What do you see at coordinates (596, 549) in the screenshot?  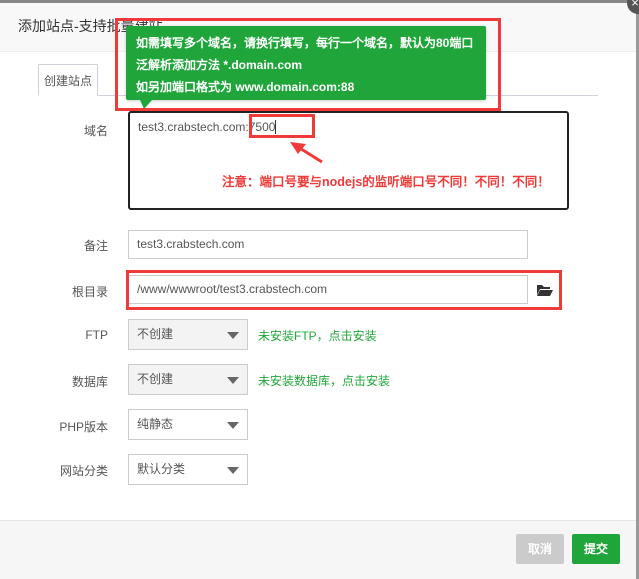 I see `submit-button: 提交` at bounding box center [596, 549].